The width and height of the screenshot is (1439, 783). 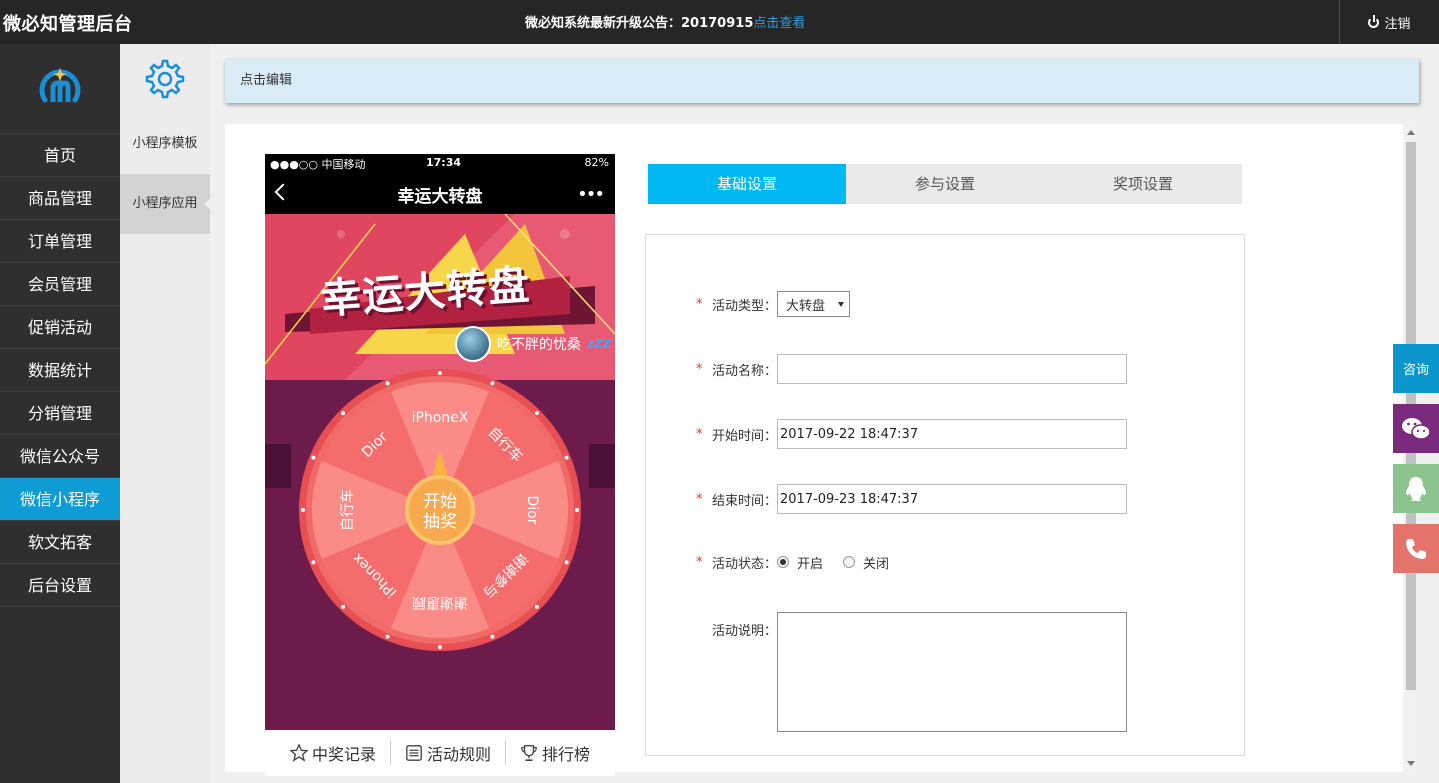 I want to click on document-icon, so click(x=414, y=753).